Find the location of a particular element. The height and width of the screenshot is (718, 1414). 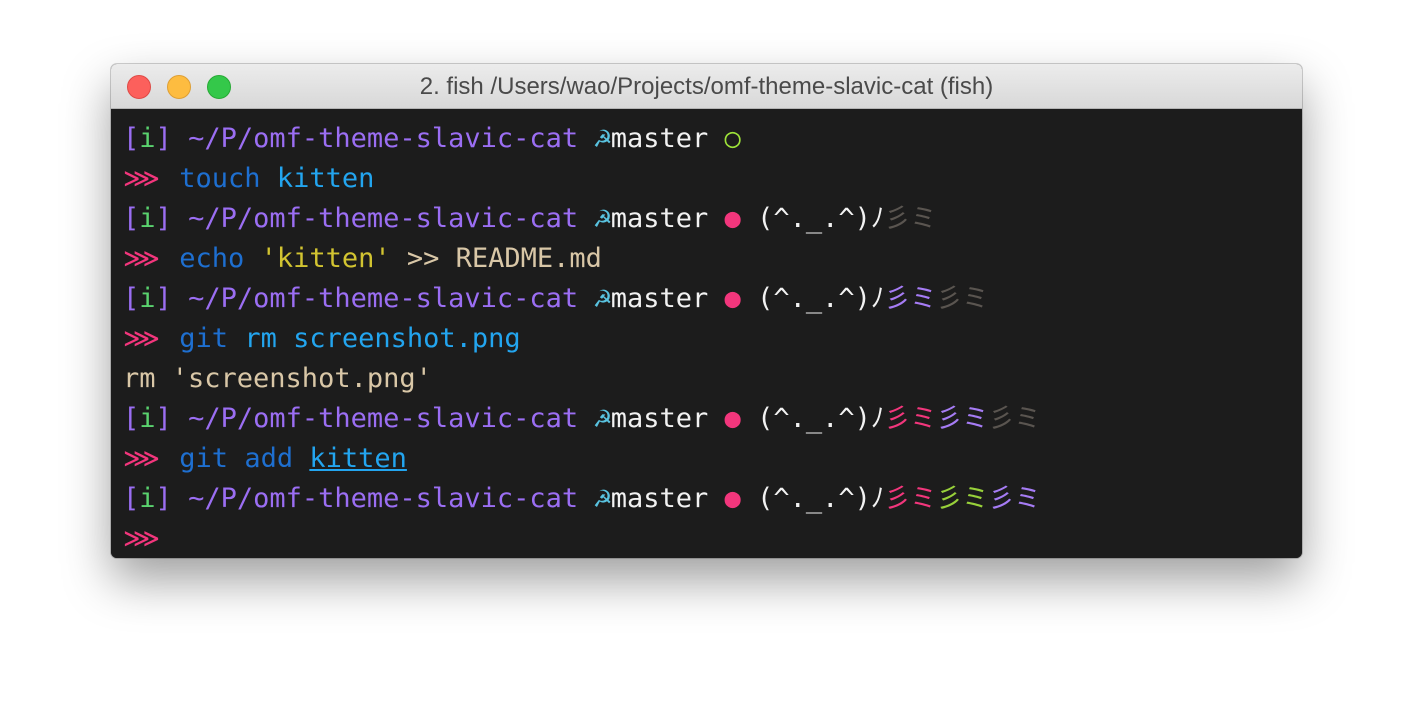

command-name: echo is located at coordinates (212, 258).